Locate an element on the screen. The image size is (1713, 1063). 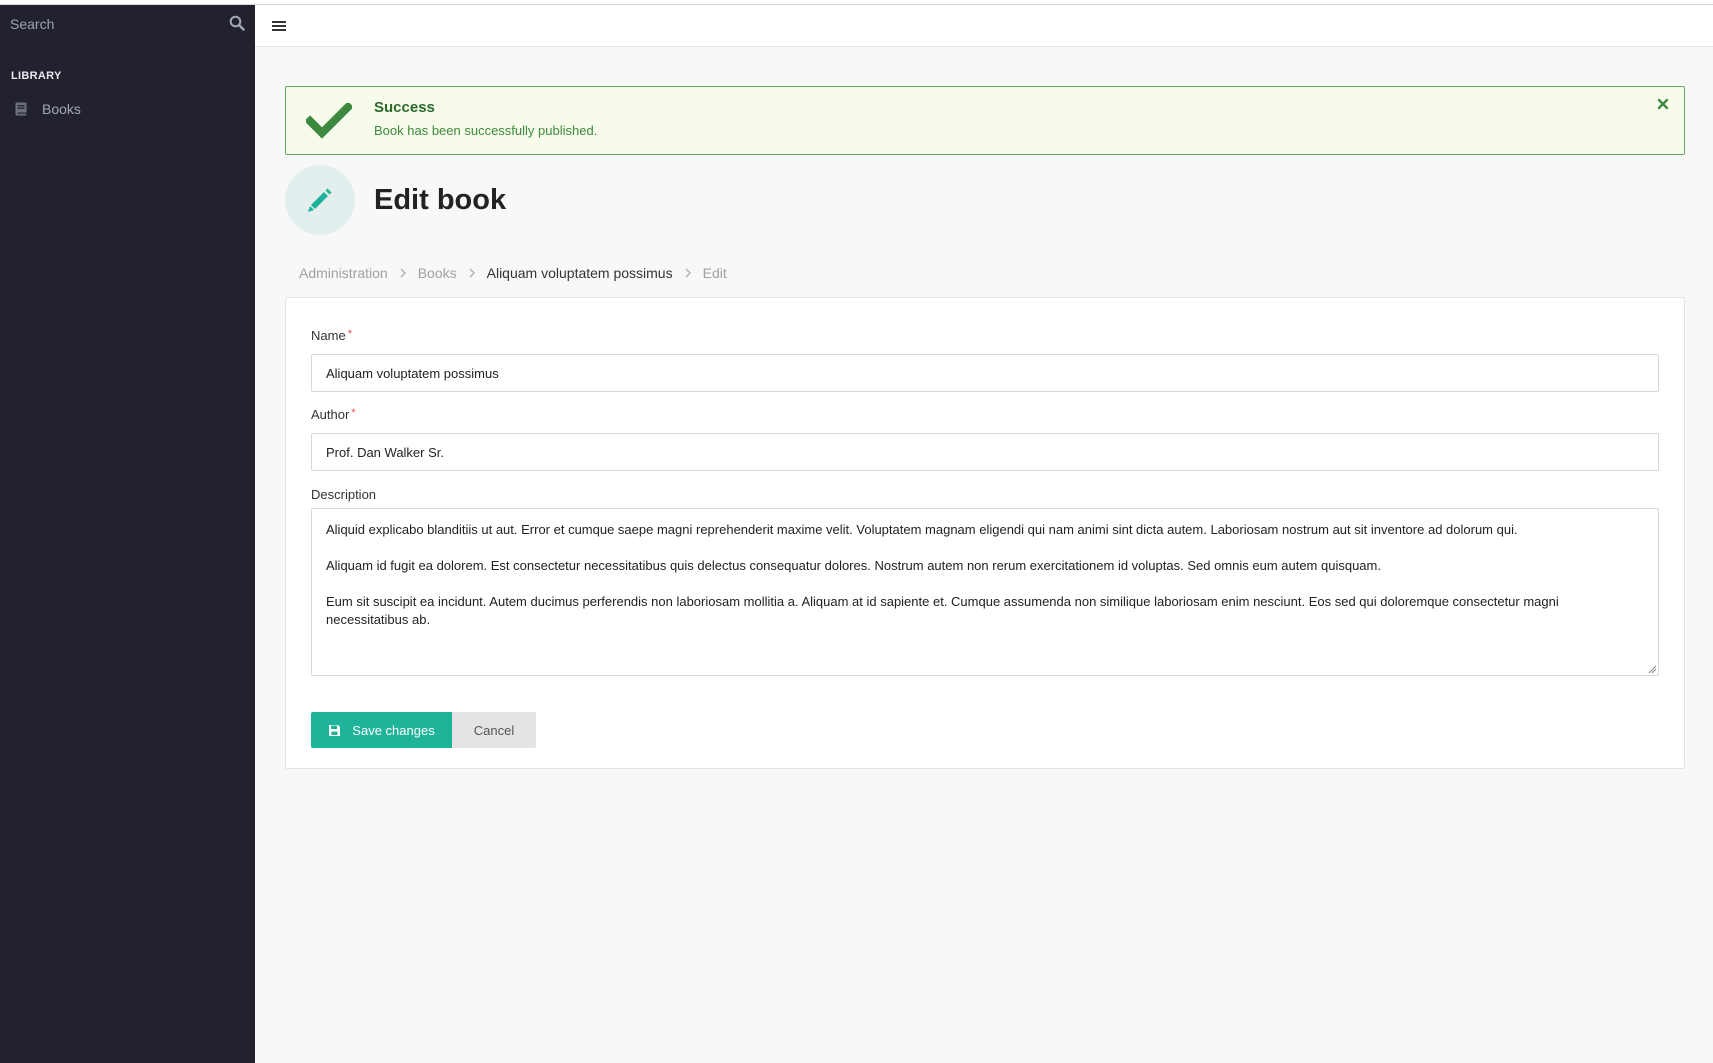
alert-message: Book has been successfully published. is located at coordinates (486, 130).